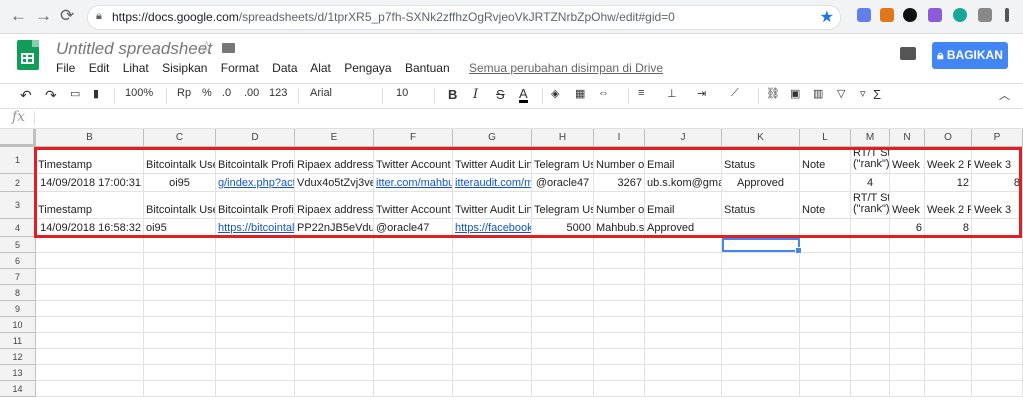 The height and width of the screenshot is (402, 1023). Describe the element at coordinates (762, 246) in the screenshot. I see `selected-cell` at that location.